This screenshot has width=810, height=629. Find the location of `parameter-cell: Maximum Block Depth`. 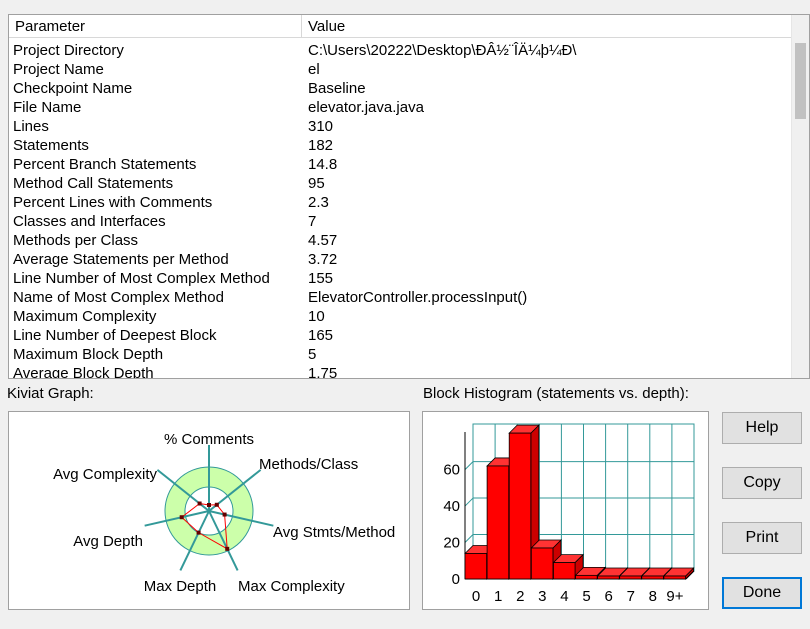

parameter-cell: Maximum Block Depth is located at coordinates (88, 354).